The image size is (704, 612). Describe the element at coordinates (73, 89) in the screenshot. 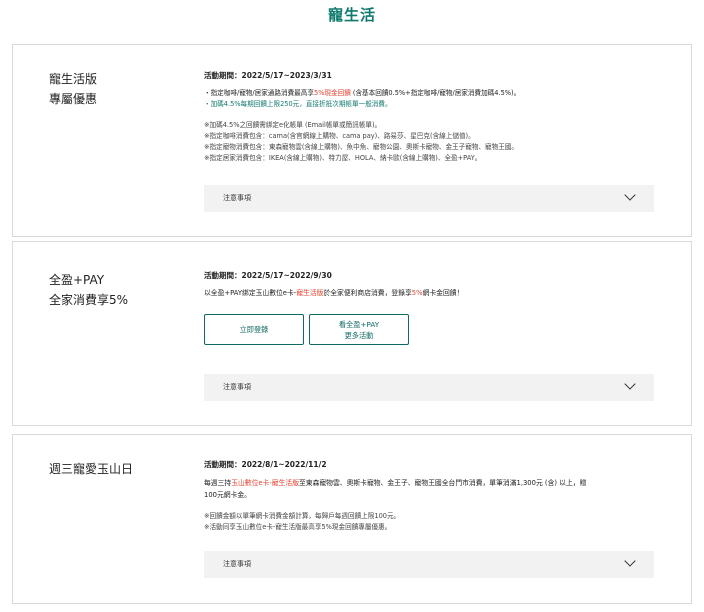

I see `card-heading: 寵生活版 專屬優惠` at that location.